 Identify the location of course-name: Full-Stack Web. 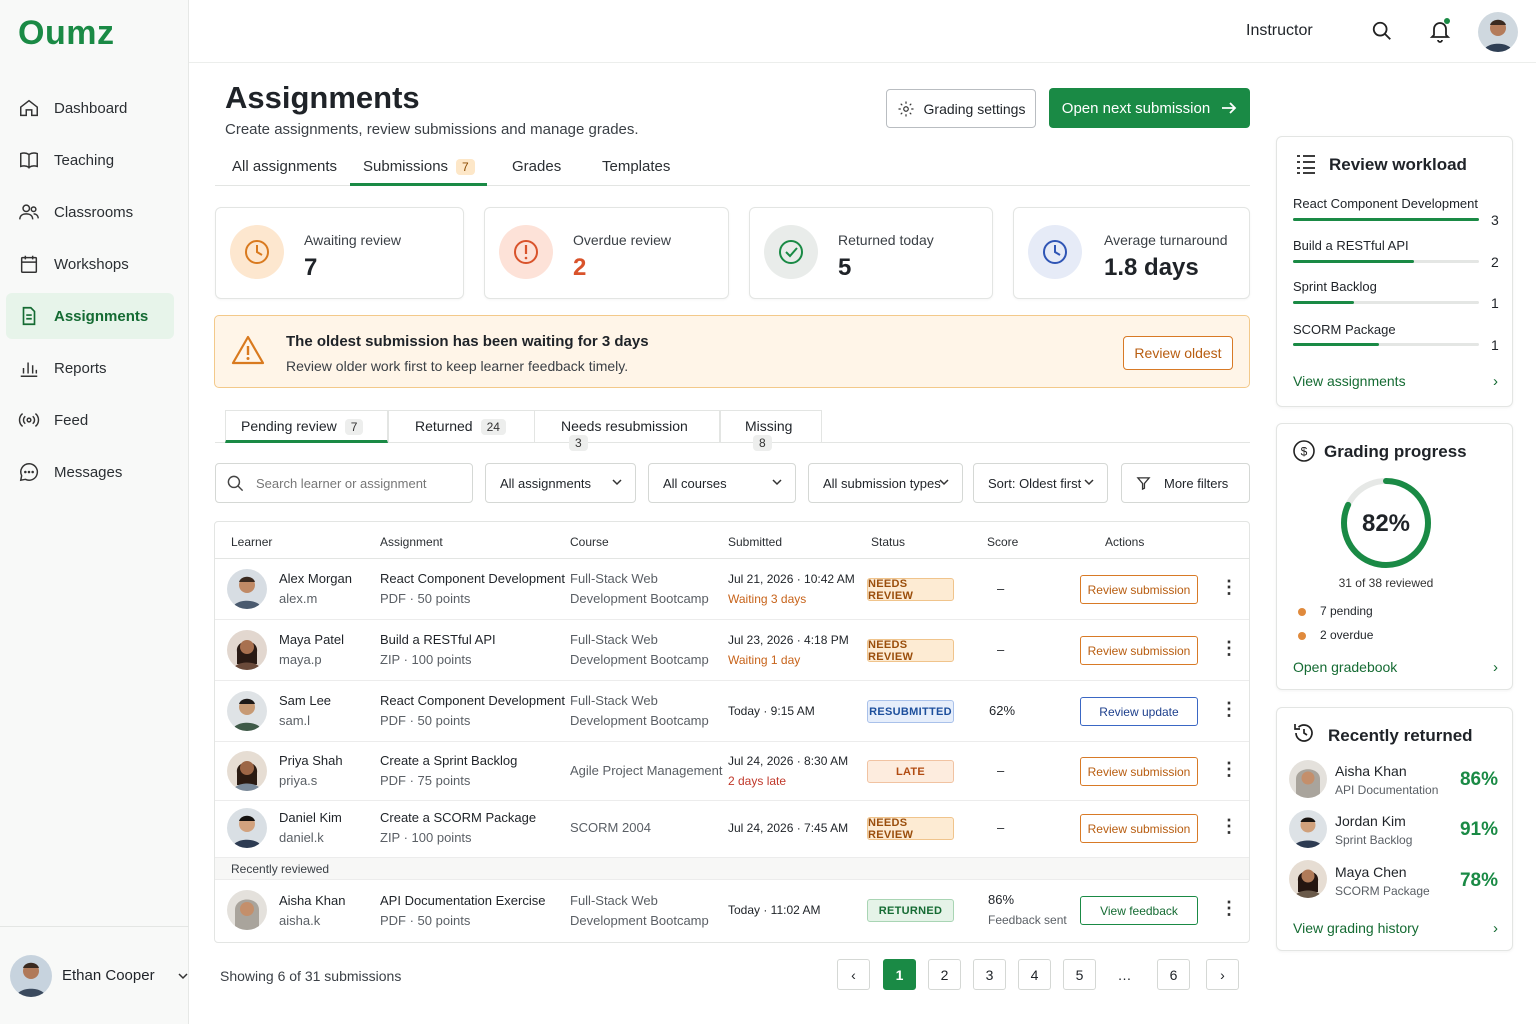
(614, 700).